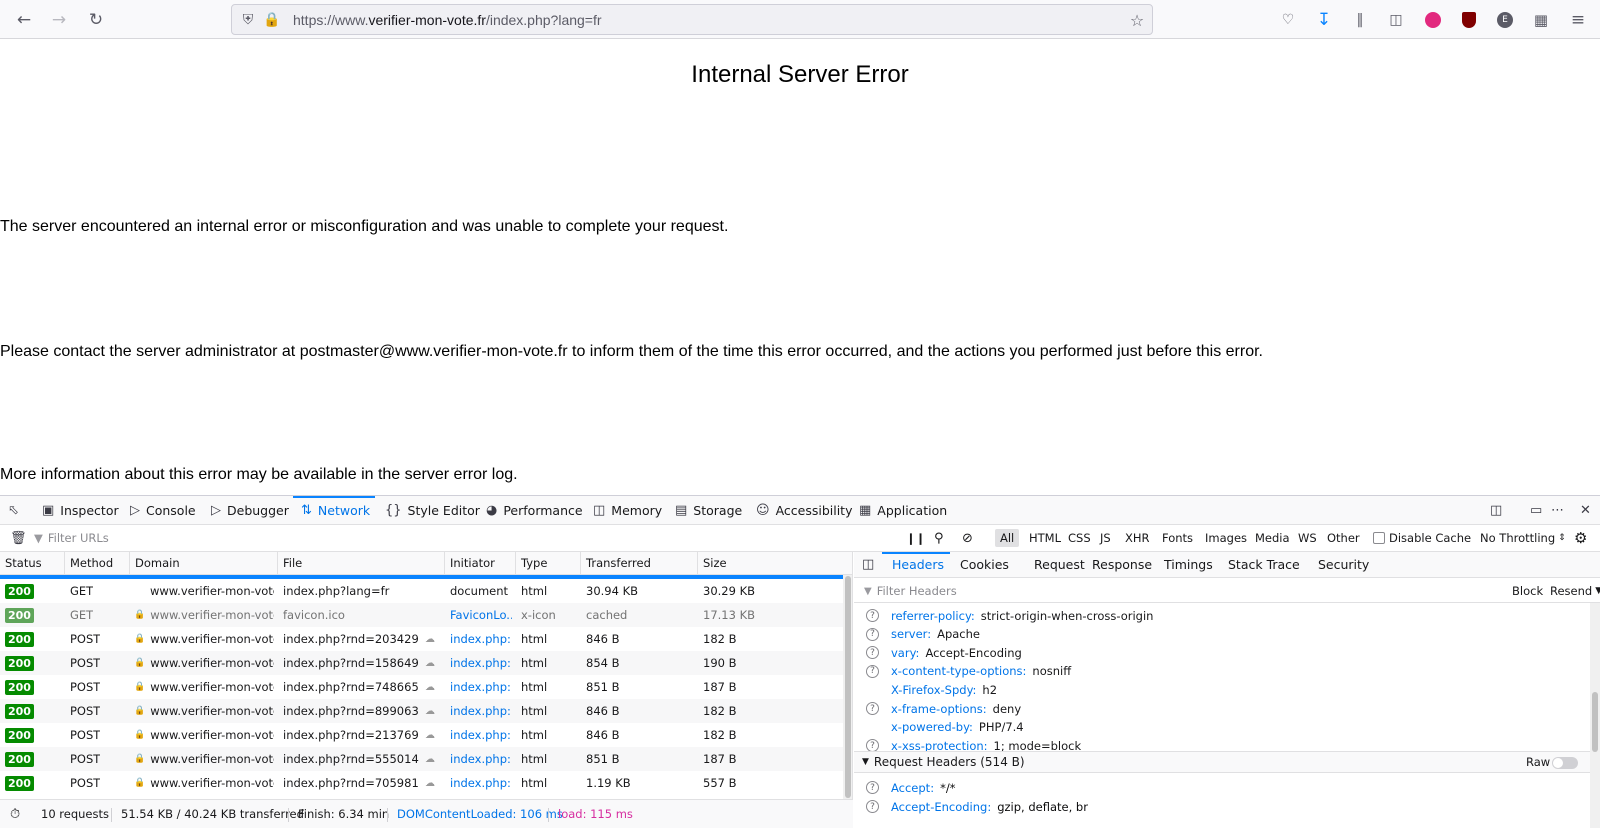  I want to click on stopwatch-icon: ⏱, so click(15, 814).